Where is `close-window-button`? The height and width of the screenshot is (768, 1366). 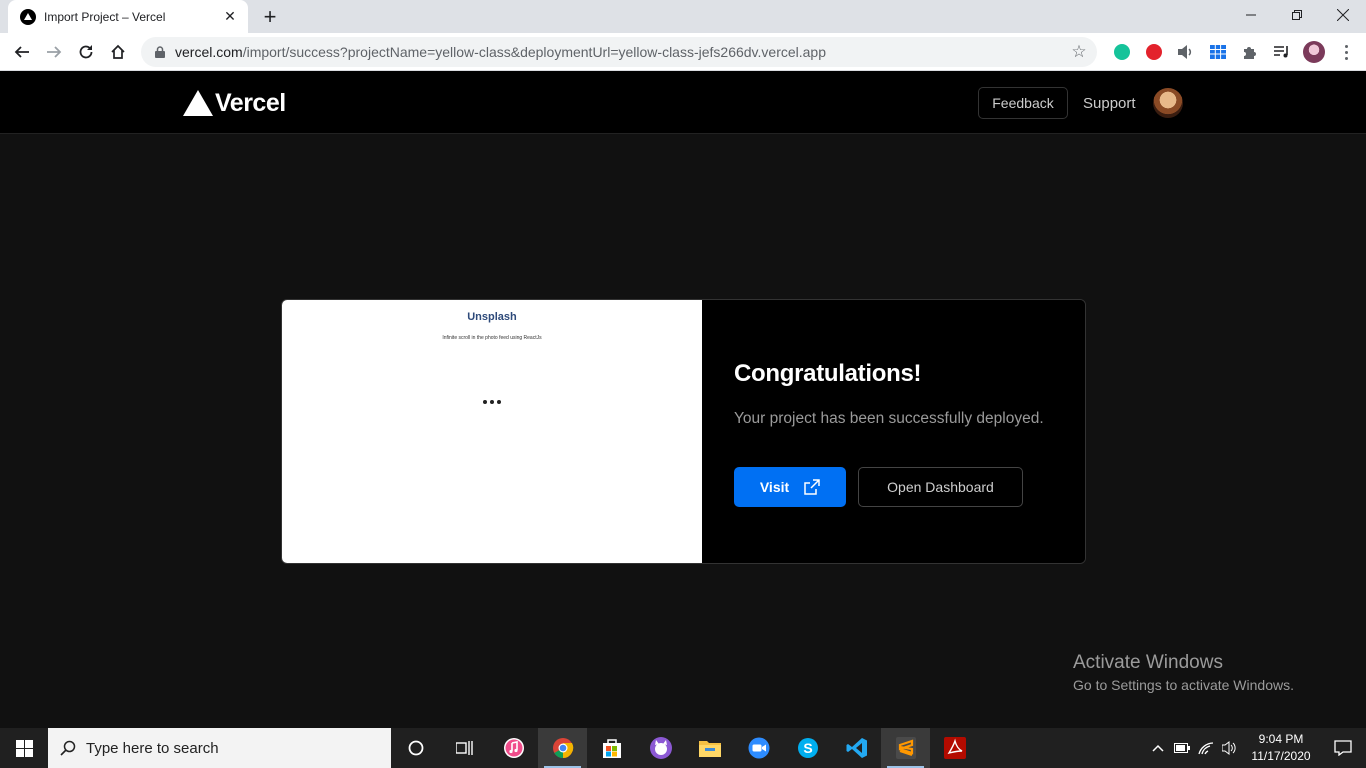
close-window-button is located at coordinates (1343, 15).